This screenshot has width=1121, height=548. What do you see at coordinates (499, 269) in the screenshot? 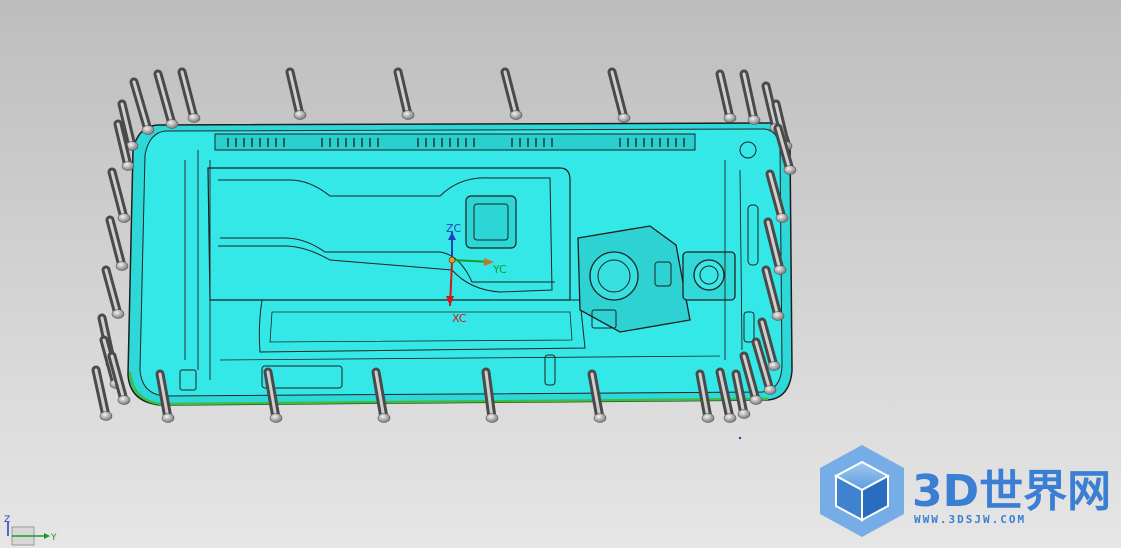
I see `yc-axis-label: YC` at bounding box center [499, 269].